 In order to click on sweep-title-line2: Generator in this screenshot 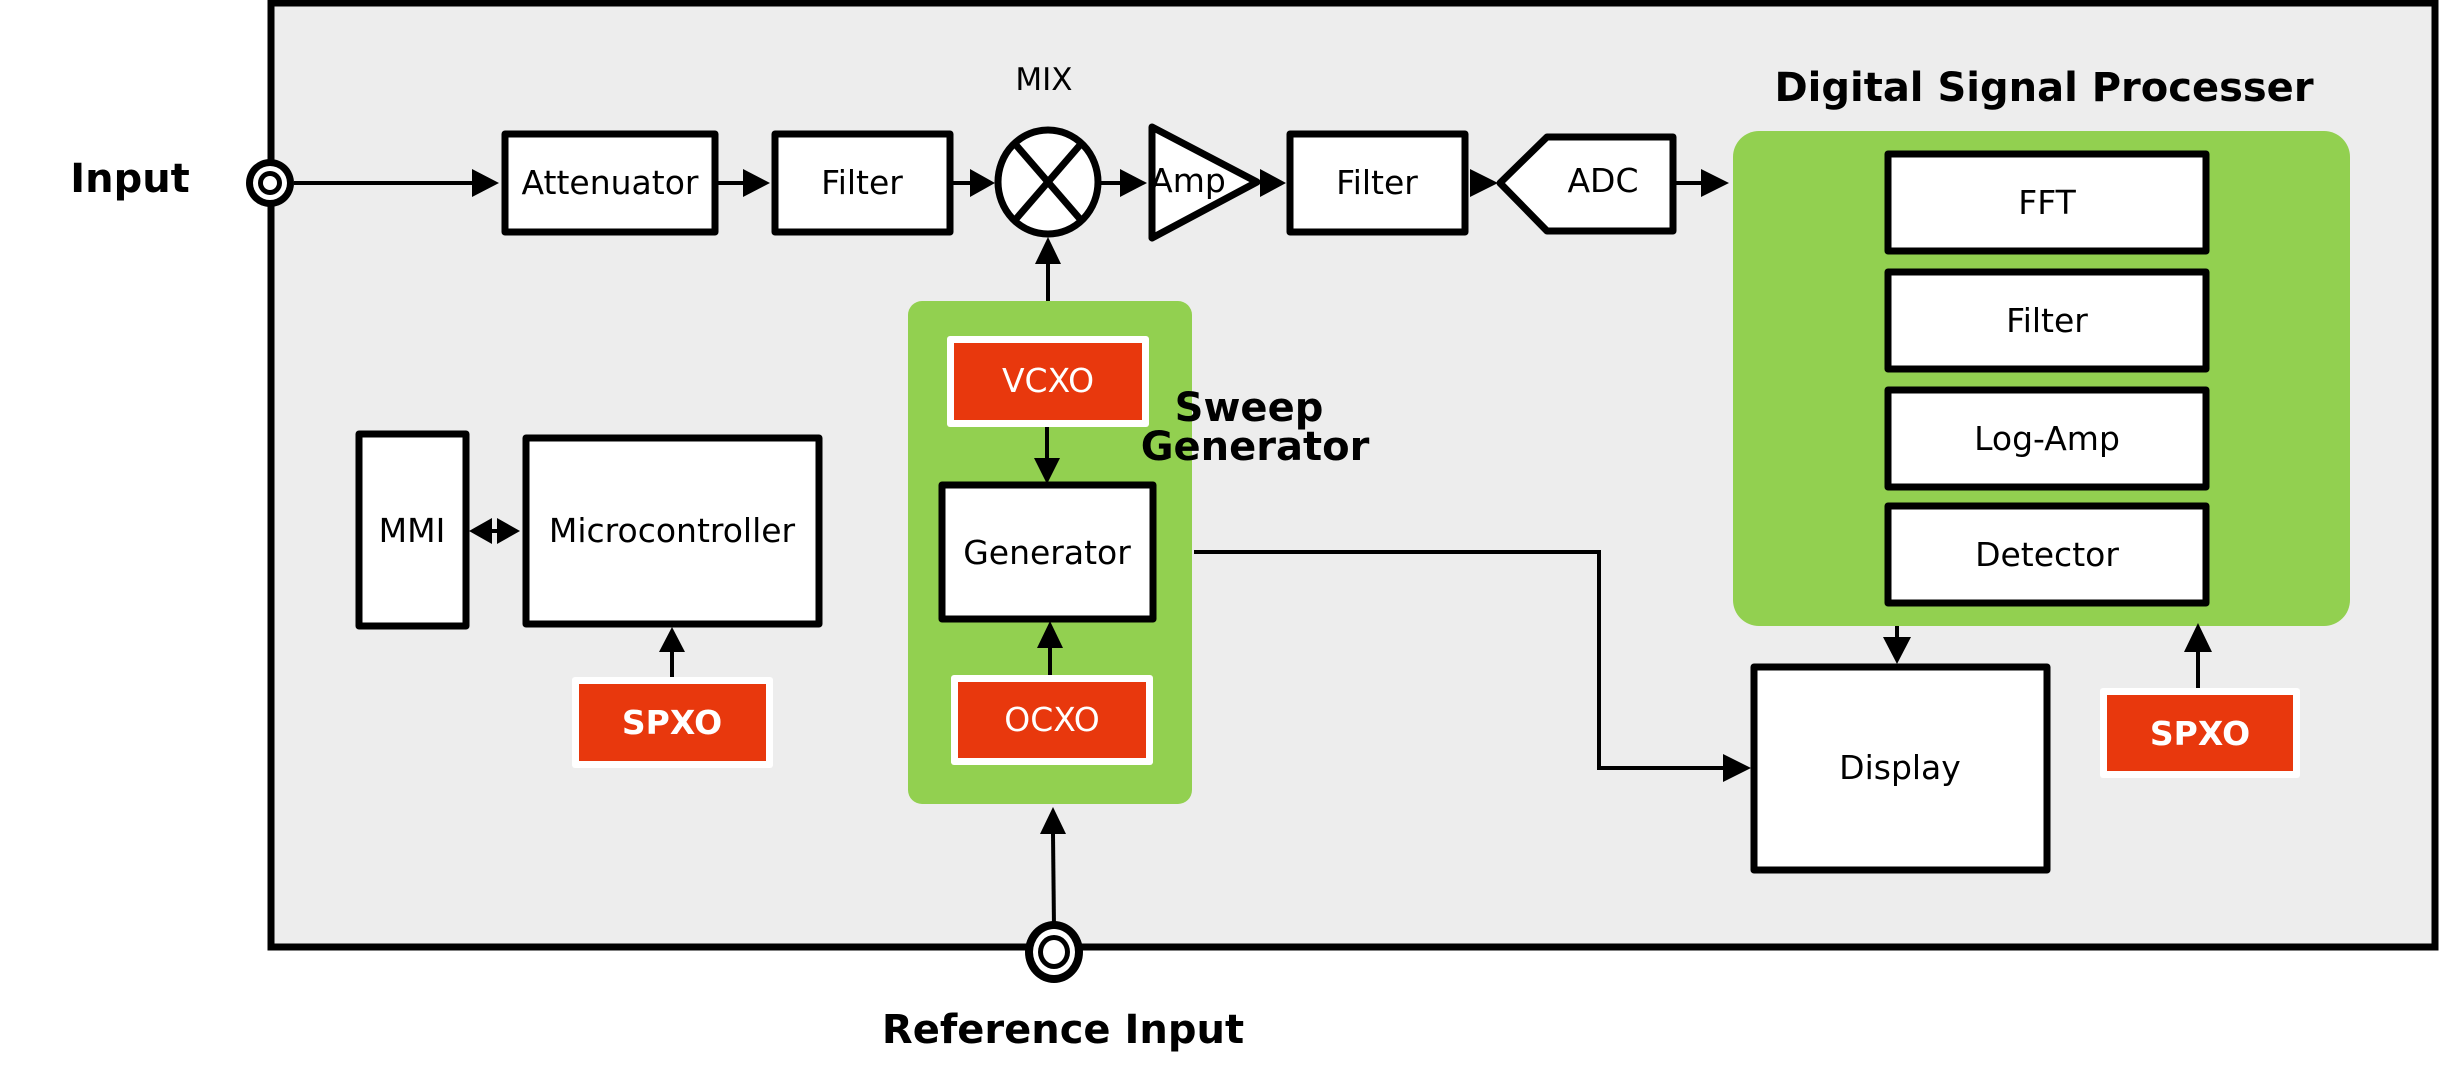, I will do `click(1255, 447)`.